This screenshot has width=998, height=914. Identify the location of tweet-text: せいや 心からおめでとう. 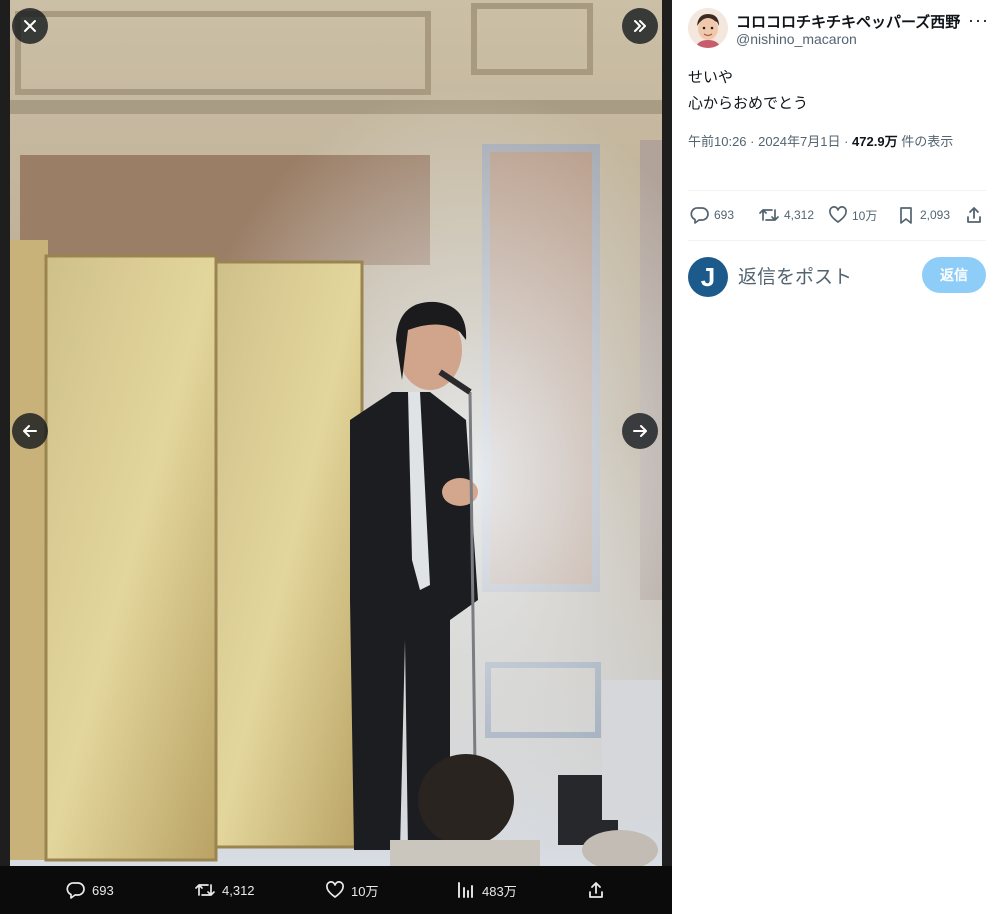
(748, 91).